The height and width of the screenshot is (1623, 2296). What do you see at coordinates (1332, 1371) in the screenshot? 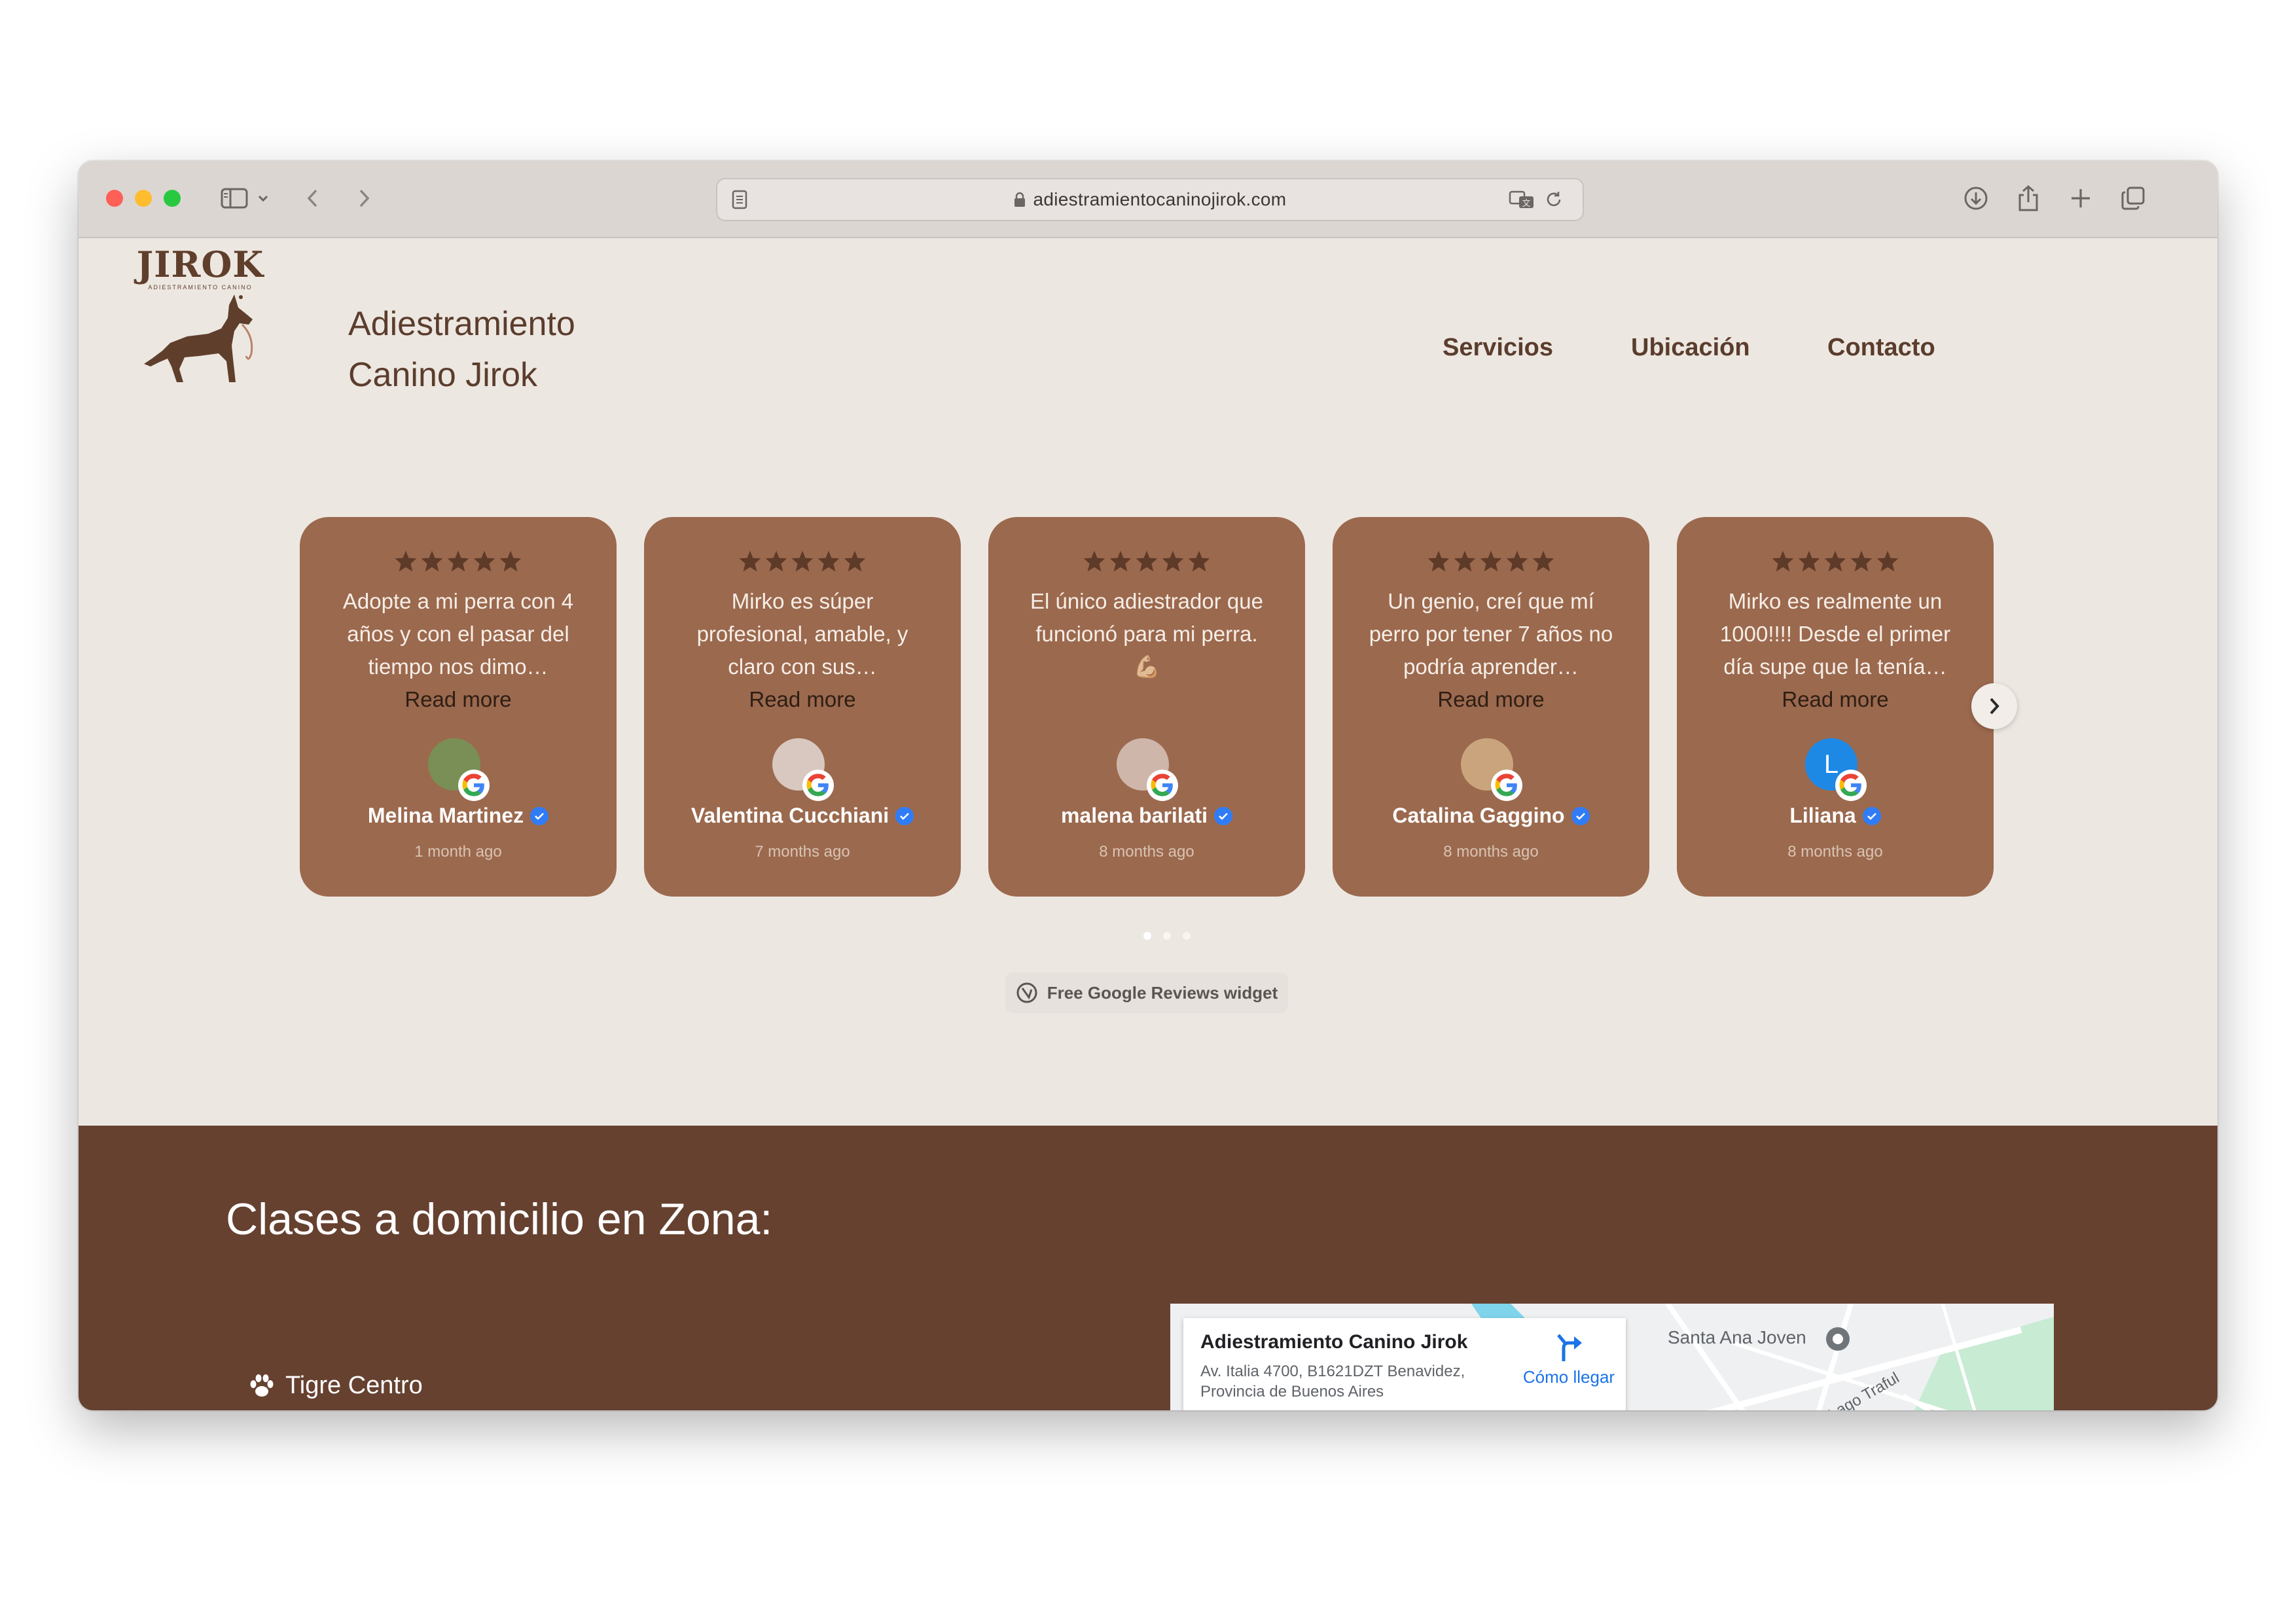
I see `map-address-line1: Av. Italia 4700, B1621DZT Benavidez,` at bounding box center [1332, 1371].